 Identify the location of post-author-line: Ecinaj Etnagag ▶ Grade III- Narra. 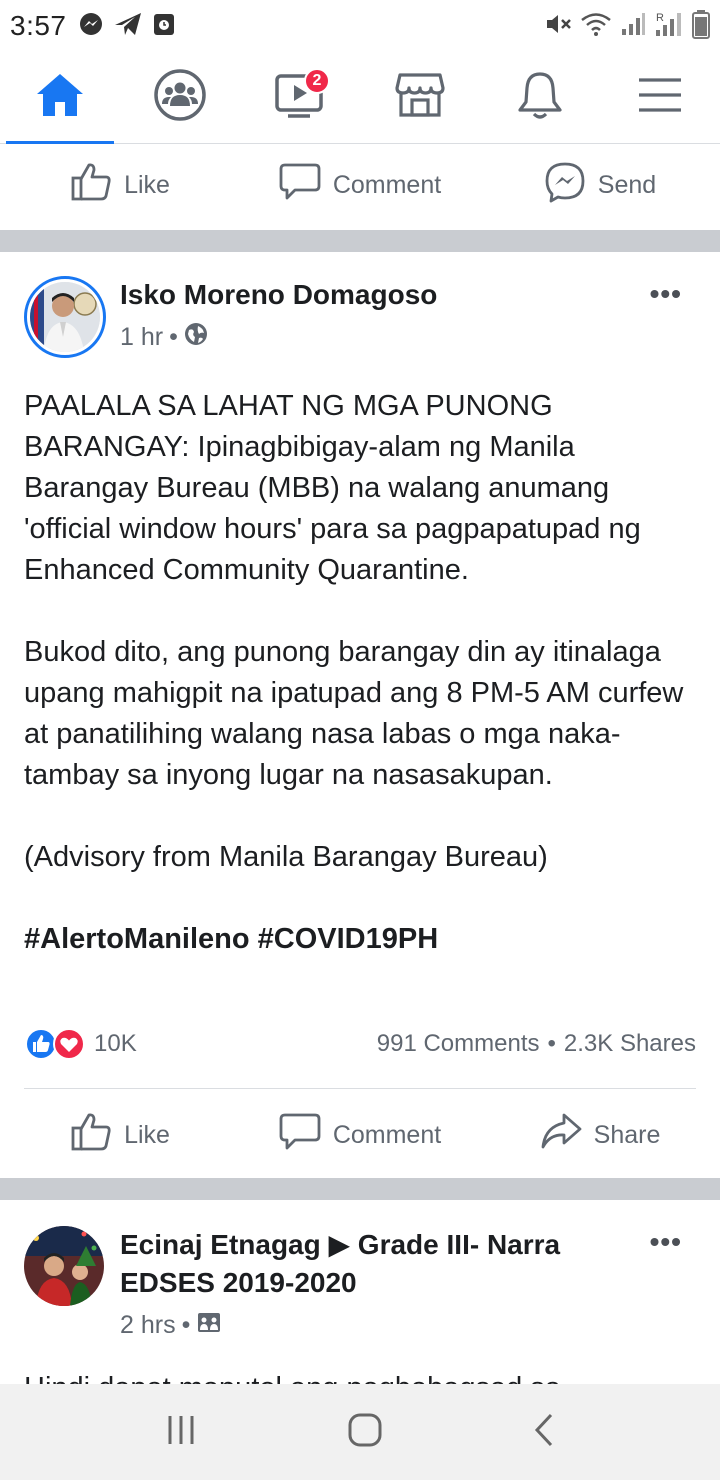
(340, 1244).